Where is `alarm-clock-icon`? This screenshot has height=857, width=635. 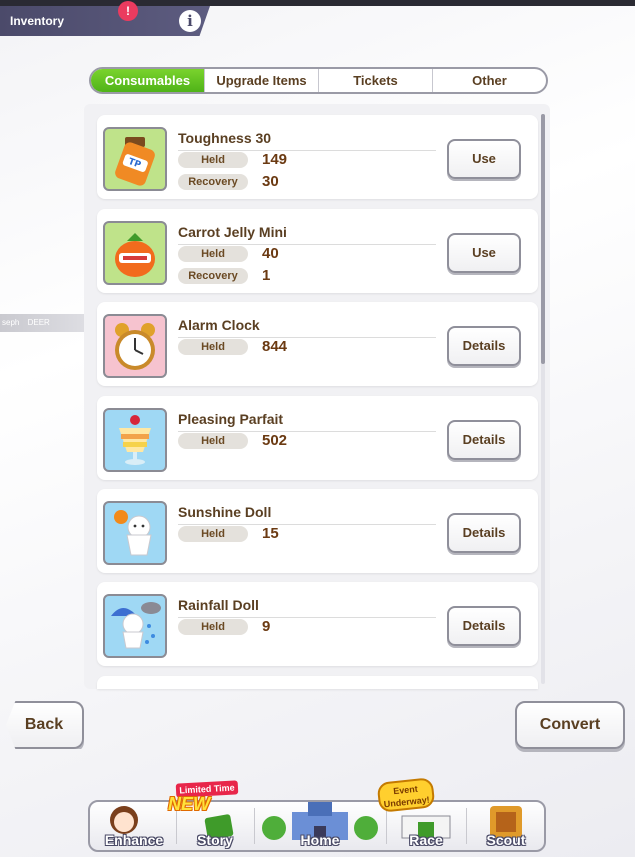
alarm-clock-icon is located at coordinates (135, 346).